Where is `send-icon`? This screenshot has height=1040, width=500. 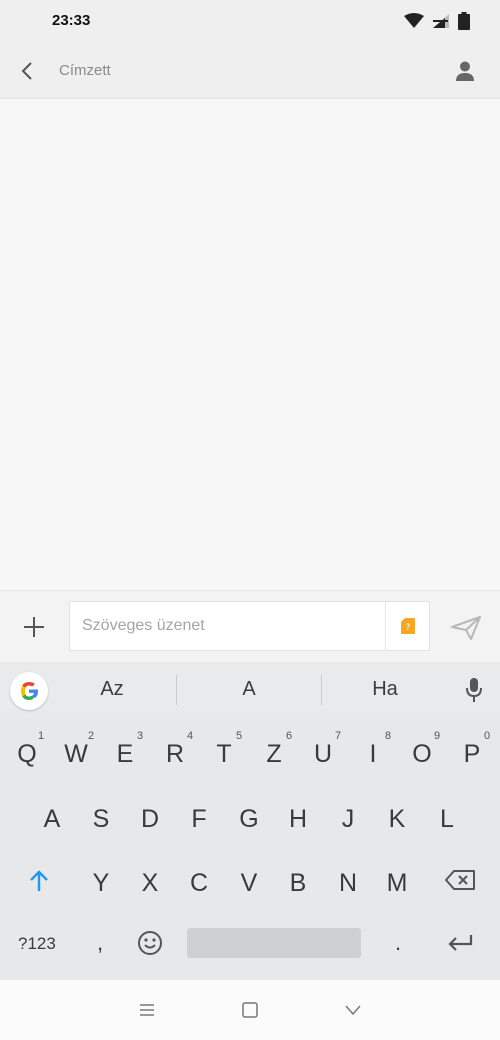 send-icon is located at coordinates (466, 628).